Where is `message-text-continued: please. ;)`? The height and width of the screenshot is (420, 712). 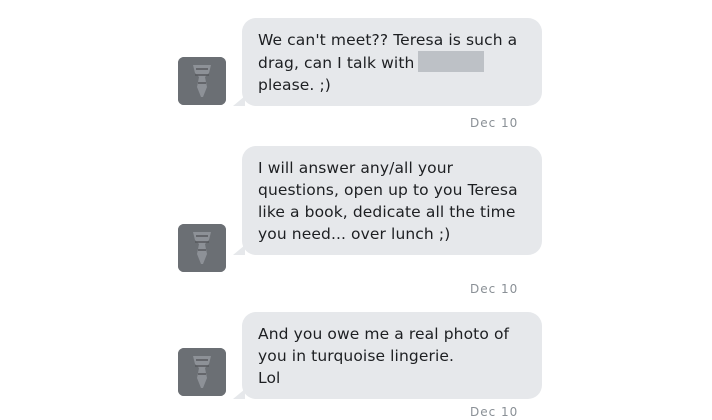
message-text-continued: please. ;) is located at coordinates (294, 85).